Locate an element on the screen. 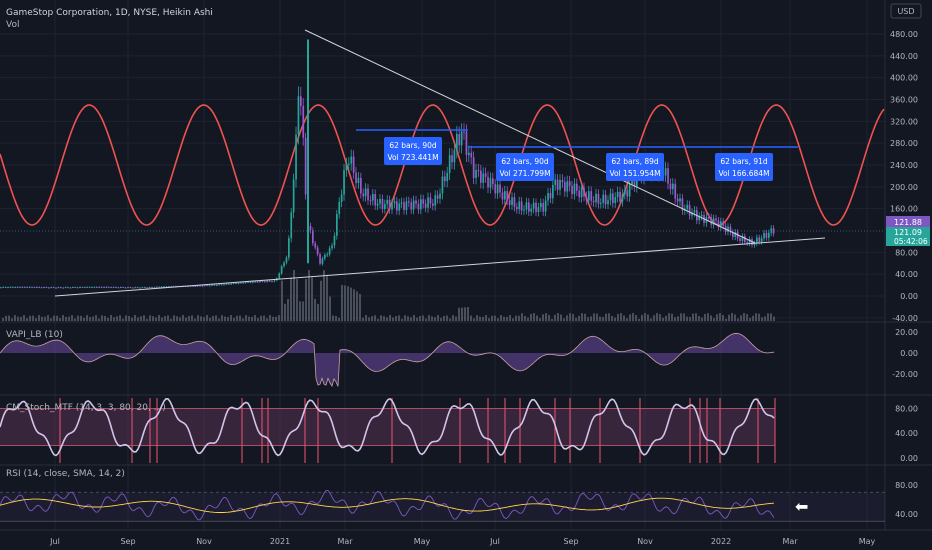  countdown-label: 05:42:06 is located at coordinates (911, 241).